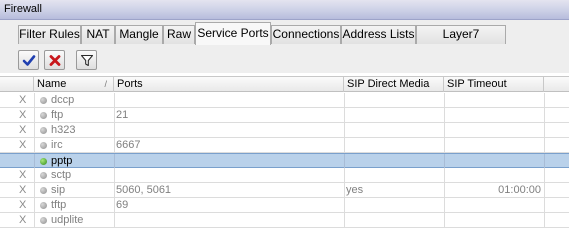  Describe the element at coordinates (461, 41) in the screenshot. I see `tab-layer7-protocols: Layer7 Protocols` at that location.